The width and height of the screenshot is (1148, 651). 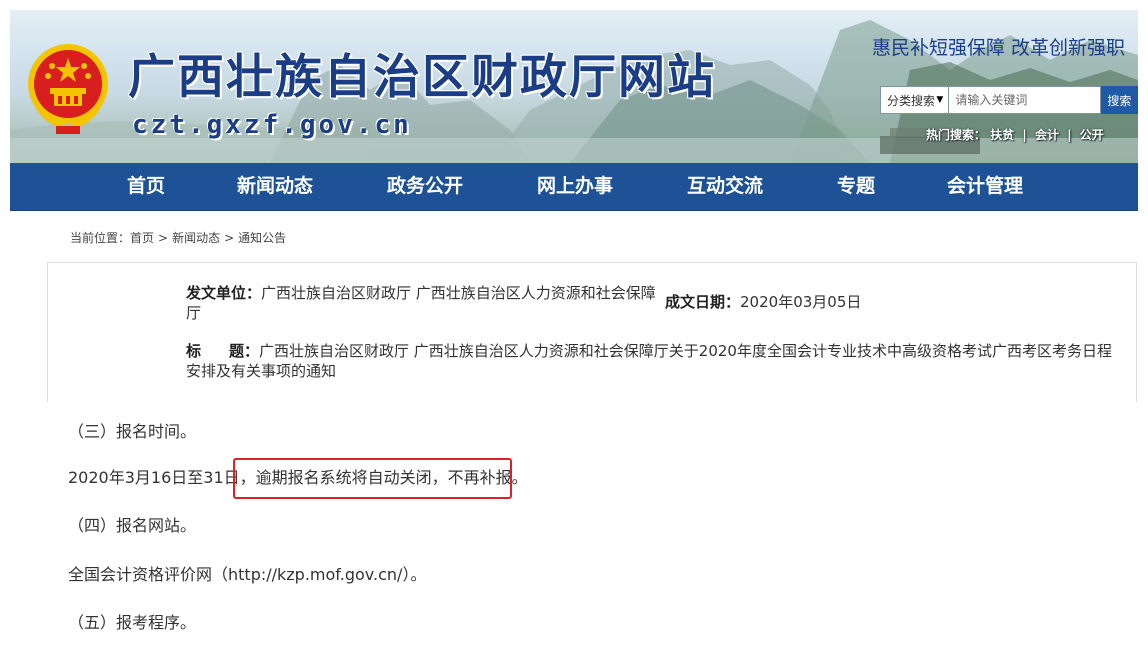 I want to click on search-input, so click(x=1025, y=100).